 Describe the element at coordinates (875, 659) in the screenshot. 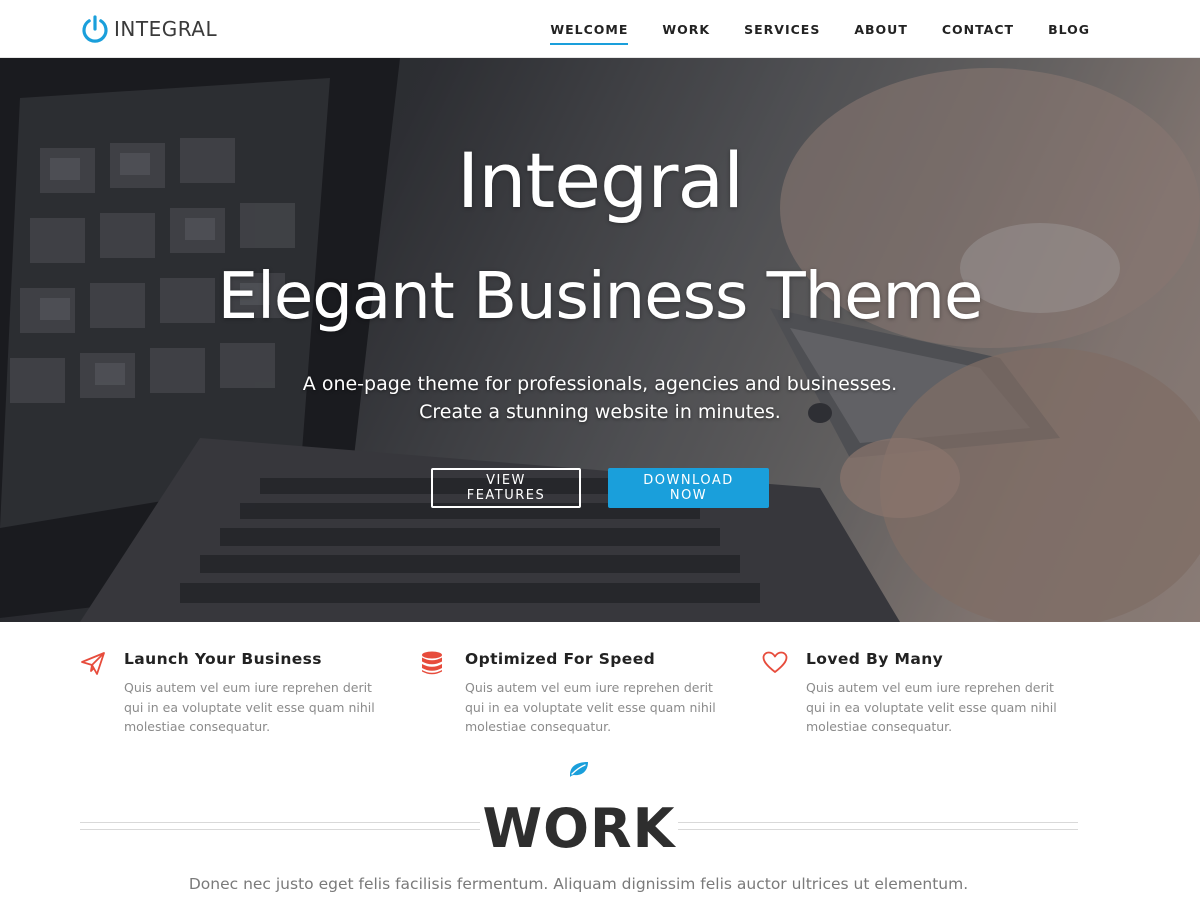

I see `feature-title: Loved By Many` at that location.